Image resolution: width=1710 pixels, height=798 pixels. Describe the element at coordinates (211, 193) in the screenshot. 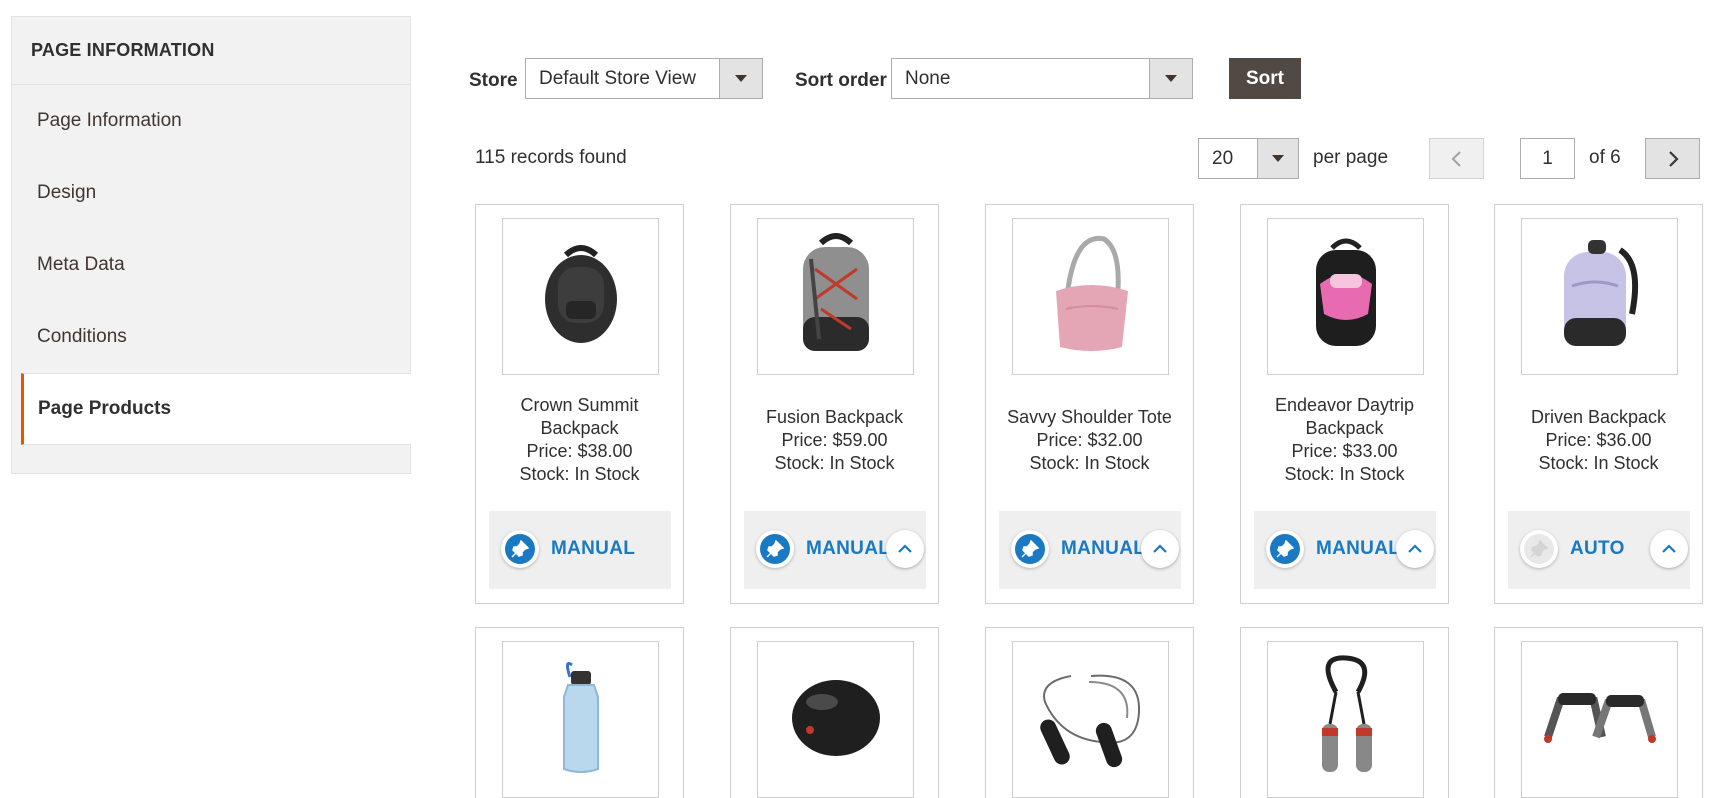

I see `sidebar-item-design: Design` at that location.